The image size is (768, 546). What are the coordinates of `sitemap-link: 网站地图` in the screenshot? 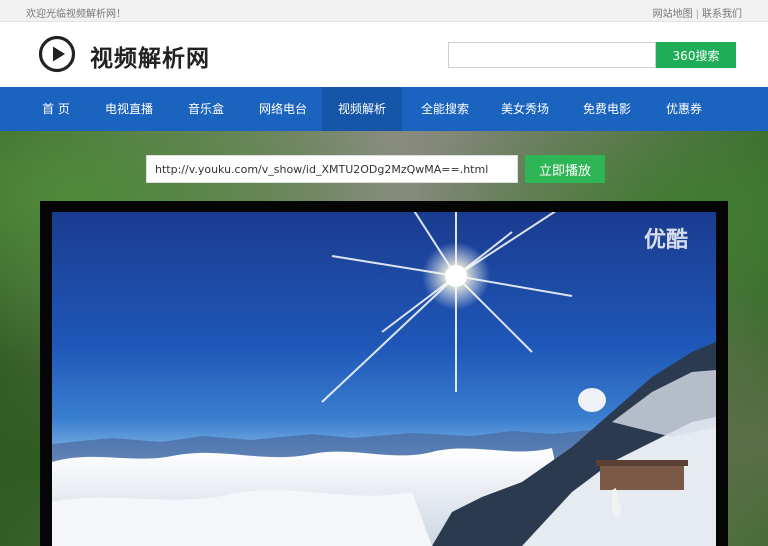 It's located at (673, 14).